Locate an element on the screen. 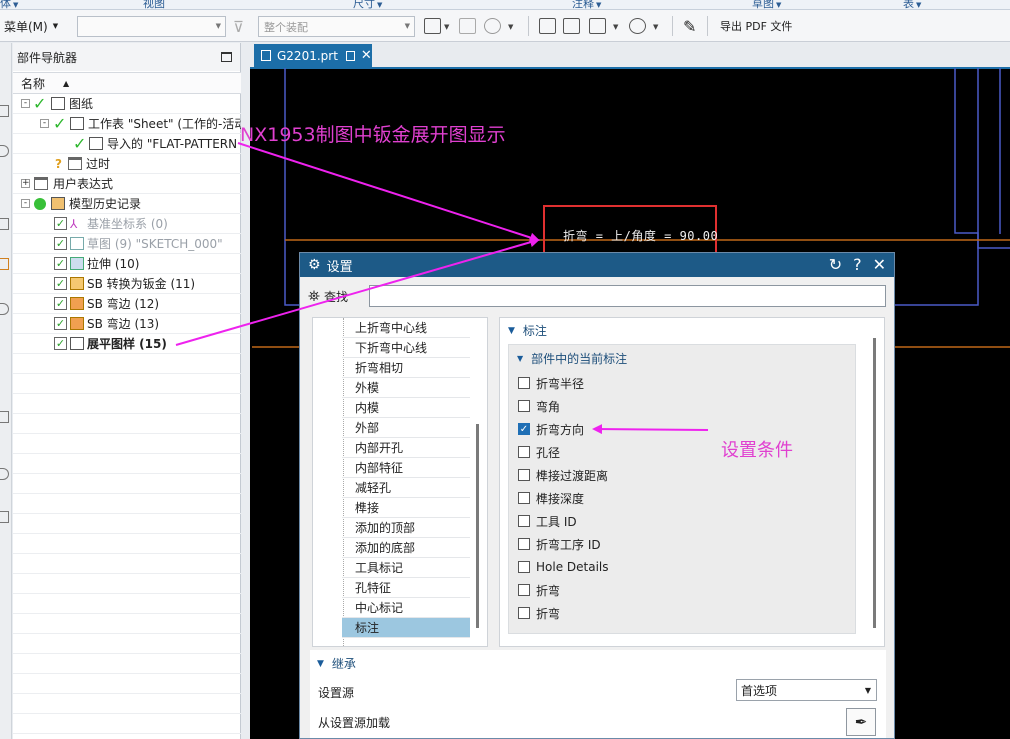 The width and height of the screenshot is (1010, 739). arrow-bend-direction is located at coordinates (650, 429).